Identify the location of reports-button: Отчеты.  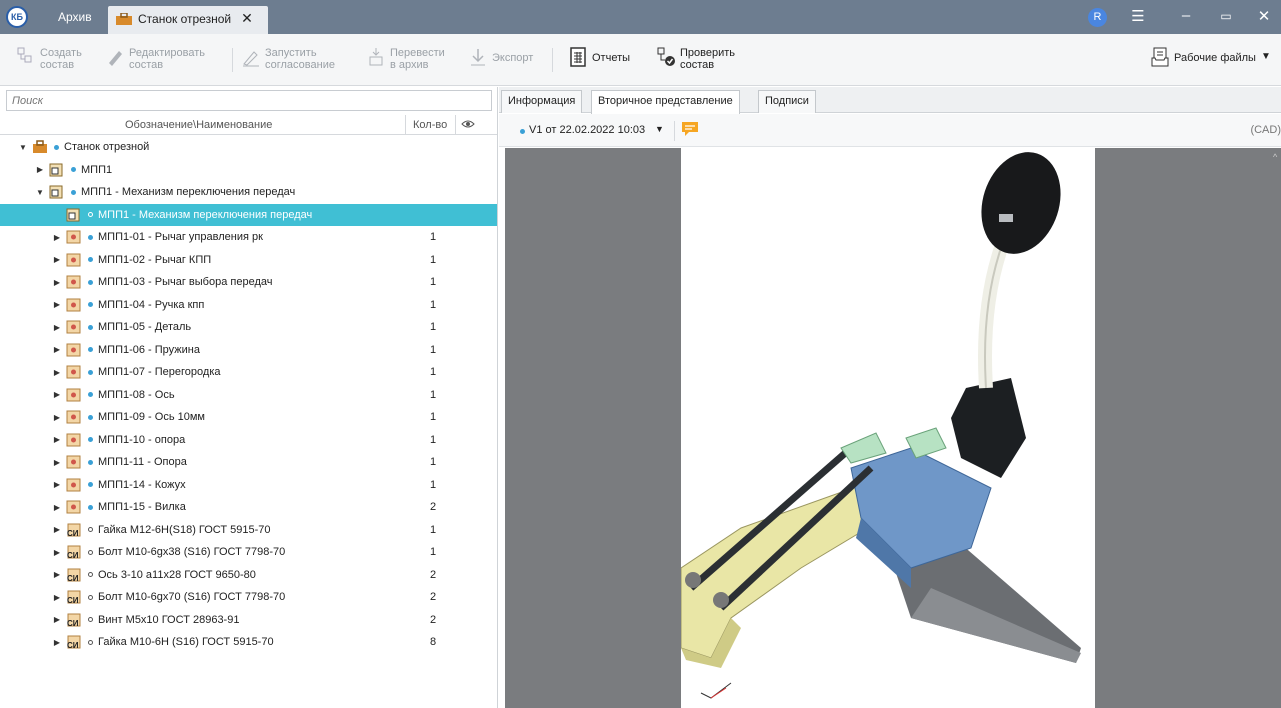
(599, 57).